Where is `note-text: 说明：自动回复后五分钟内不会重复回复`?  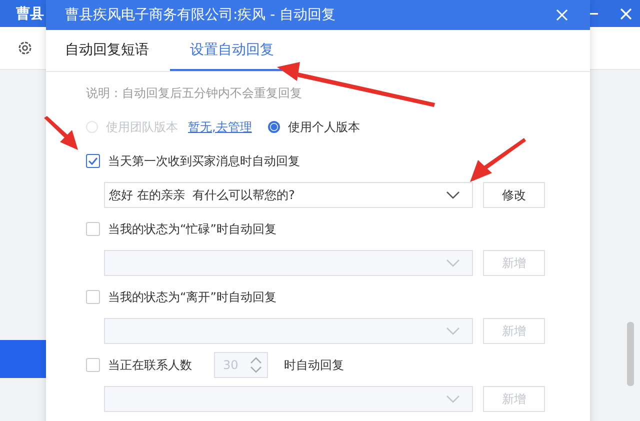 note-text: 说明：自动回复后五分钟内不会重复回复 is located at coordinates (194, 93).